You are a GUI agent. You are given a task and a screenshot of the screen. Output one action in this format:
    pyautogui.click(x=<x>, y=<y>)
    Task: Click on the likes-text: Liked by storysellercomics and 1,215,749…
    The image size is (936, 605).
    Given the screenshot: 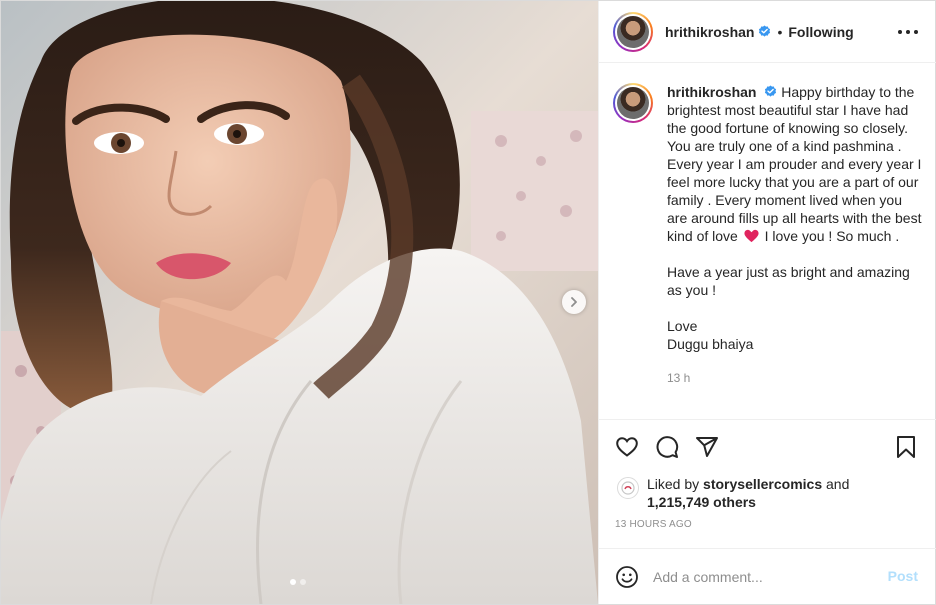 What is the action you would take?
    pyautogui.click(x=748, y=493)
    